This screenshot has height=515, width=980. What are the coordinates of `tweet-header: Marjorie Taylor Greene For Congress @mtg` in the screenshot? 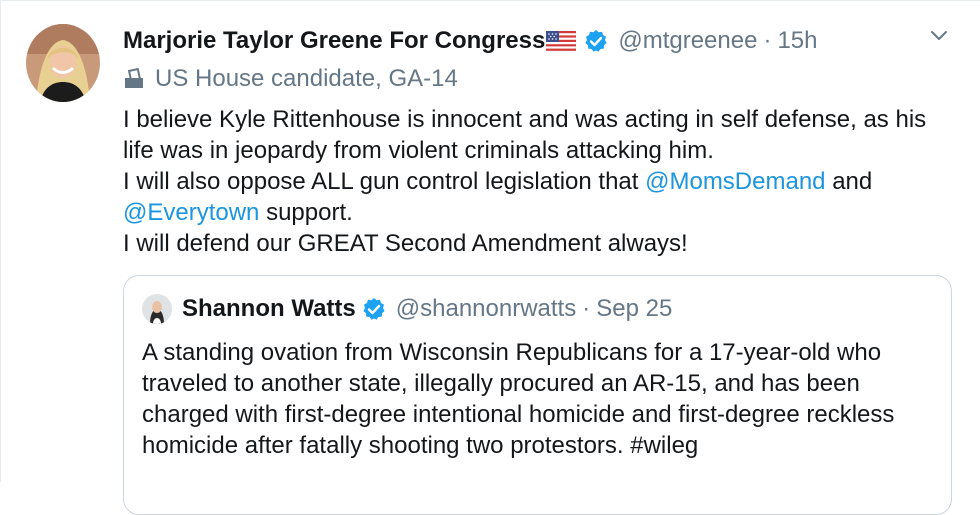 It's located at (470, 41).